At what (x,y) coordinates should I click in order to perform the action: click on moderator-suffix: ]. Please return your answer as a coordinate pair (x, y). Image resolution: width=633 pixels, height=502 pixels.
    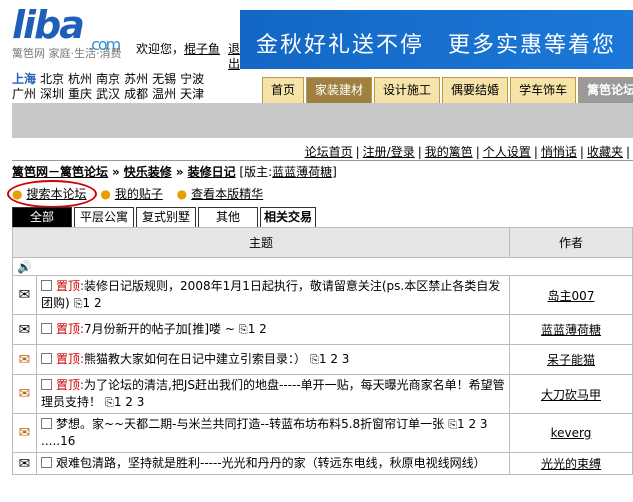
    Looking at the image, I should click on (334, 172).